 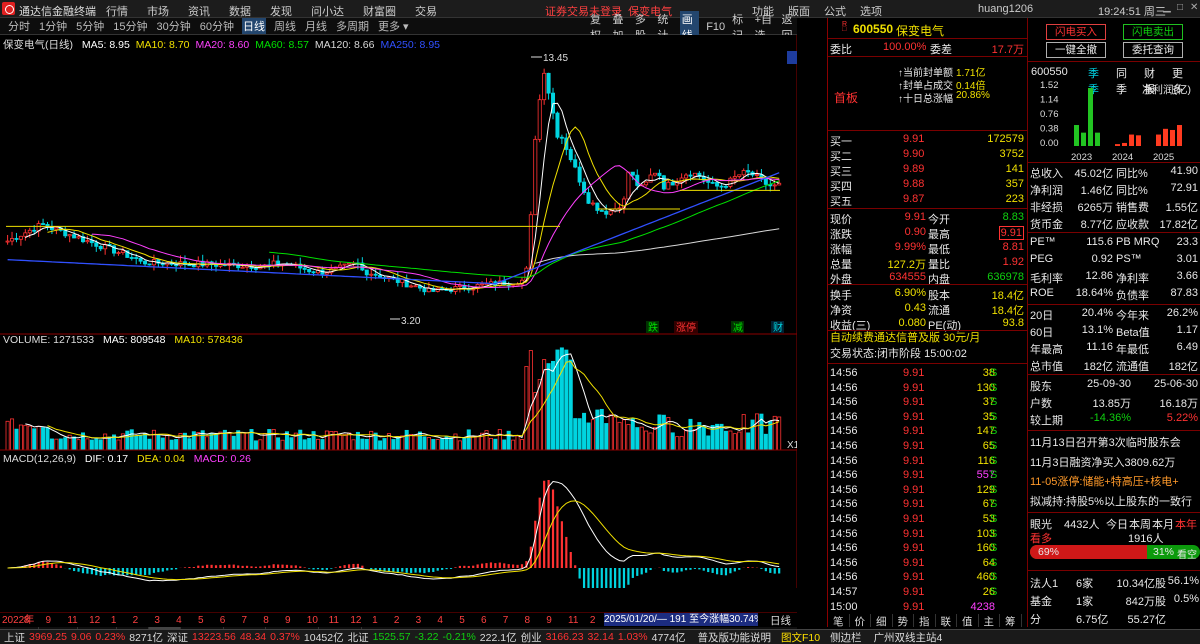 What do you see at coordinates (928, 140) in the screenshot?
I see `bid-row: 买一 9.91 172579` at bounding box center [928, 140].